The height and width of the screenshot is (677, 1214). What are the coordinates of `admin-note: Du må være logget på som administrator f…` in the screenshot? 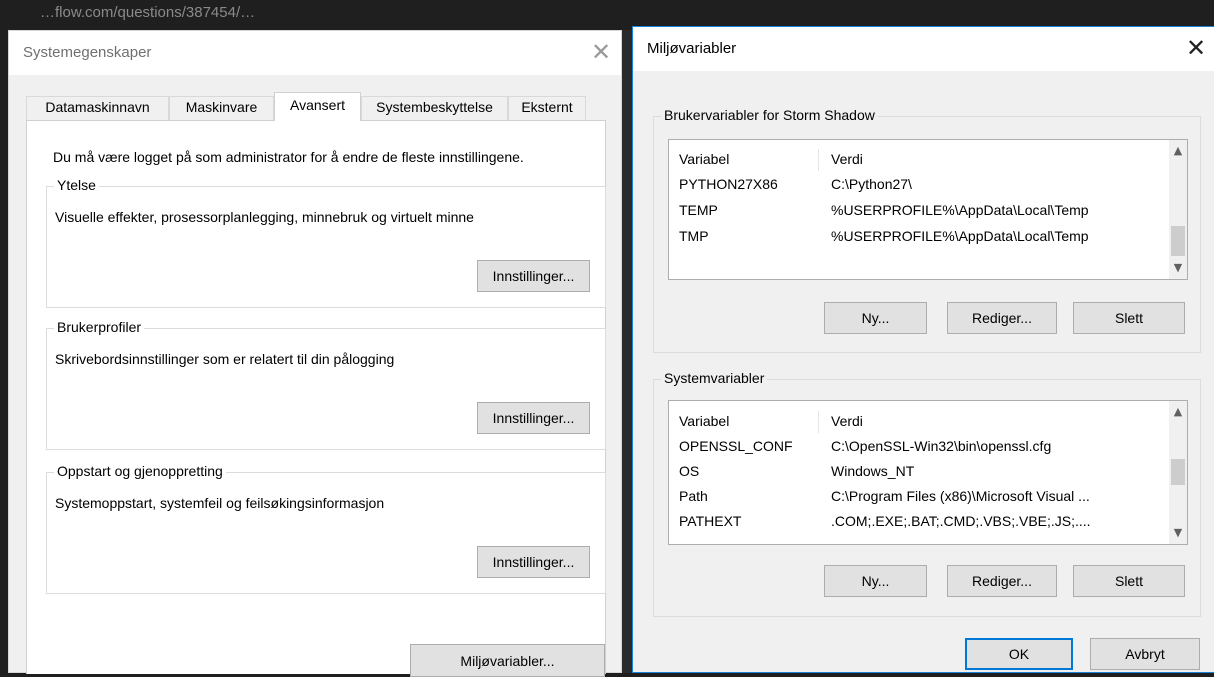 It's located at (288, 157).